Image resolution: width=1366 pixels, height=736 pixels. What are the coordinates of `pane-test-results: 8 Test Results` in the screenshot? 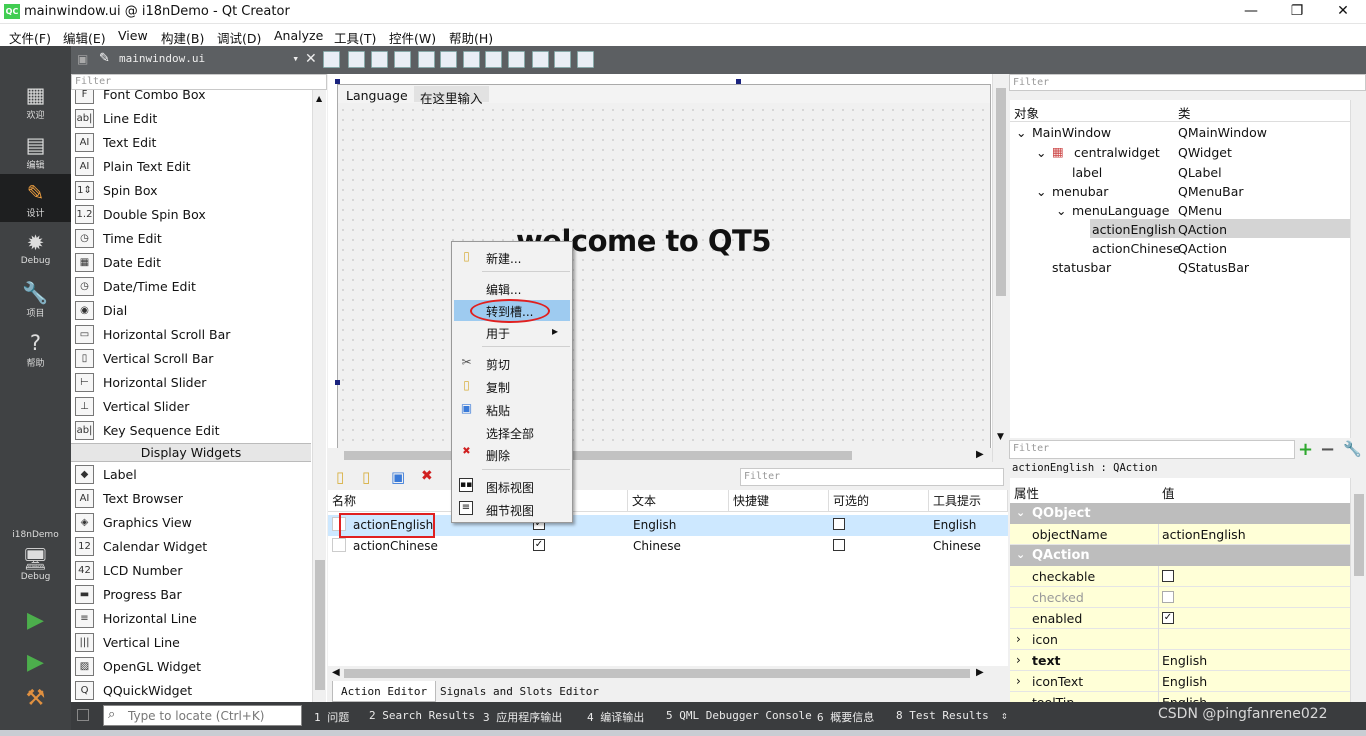 It's located at (942, 715).